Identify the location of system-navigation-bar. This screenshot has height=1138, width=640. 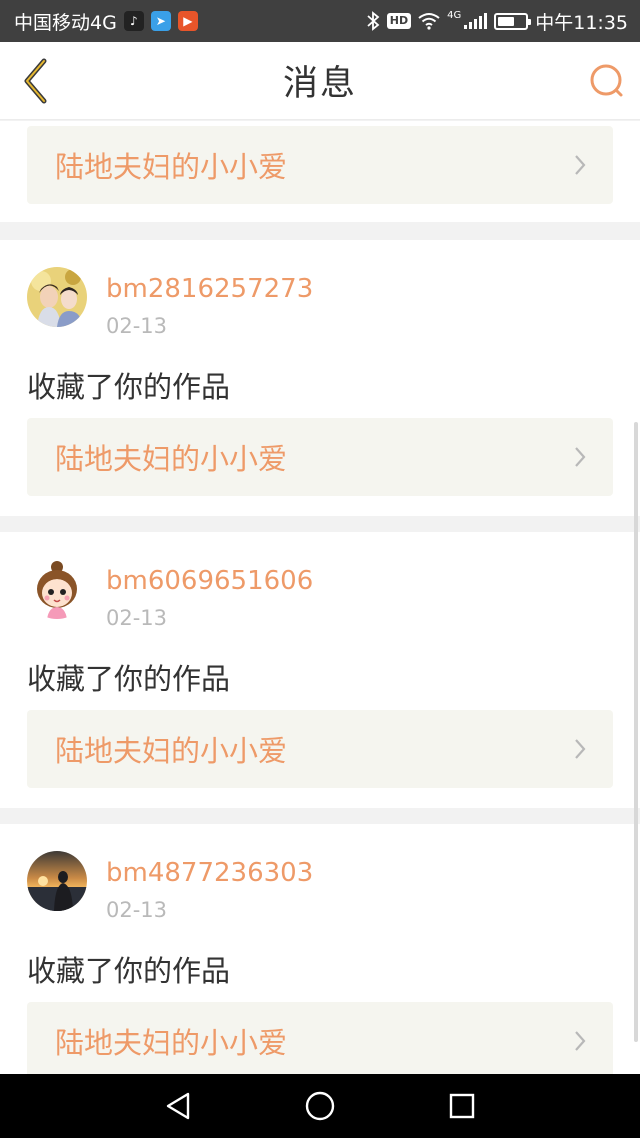
(320, 1106).